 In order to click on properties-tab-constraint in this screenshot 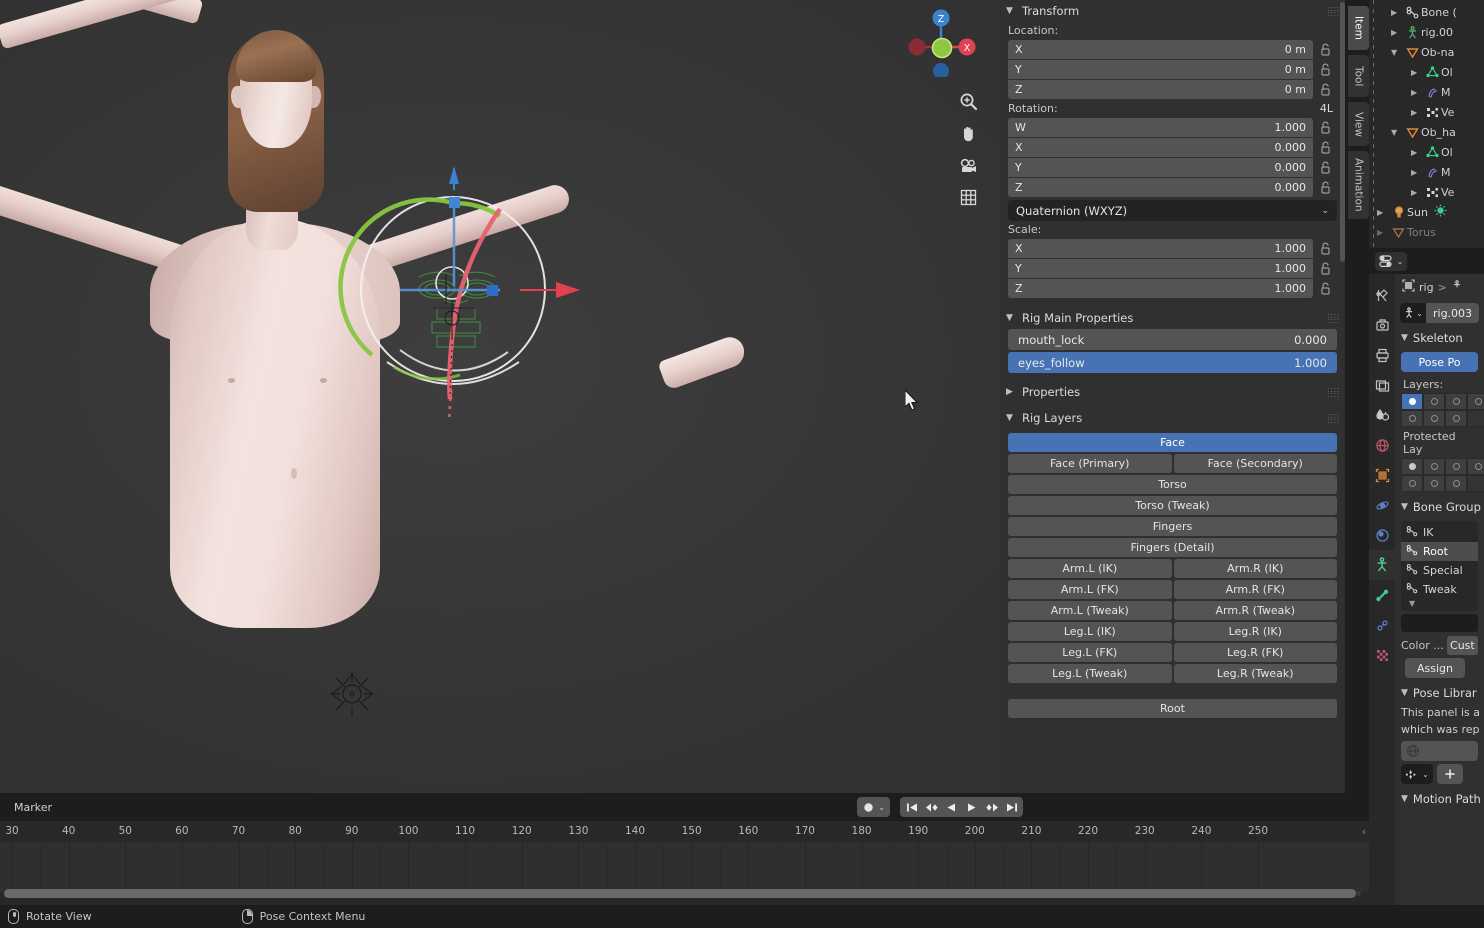, I will do `click(1382, 535)`.